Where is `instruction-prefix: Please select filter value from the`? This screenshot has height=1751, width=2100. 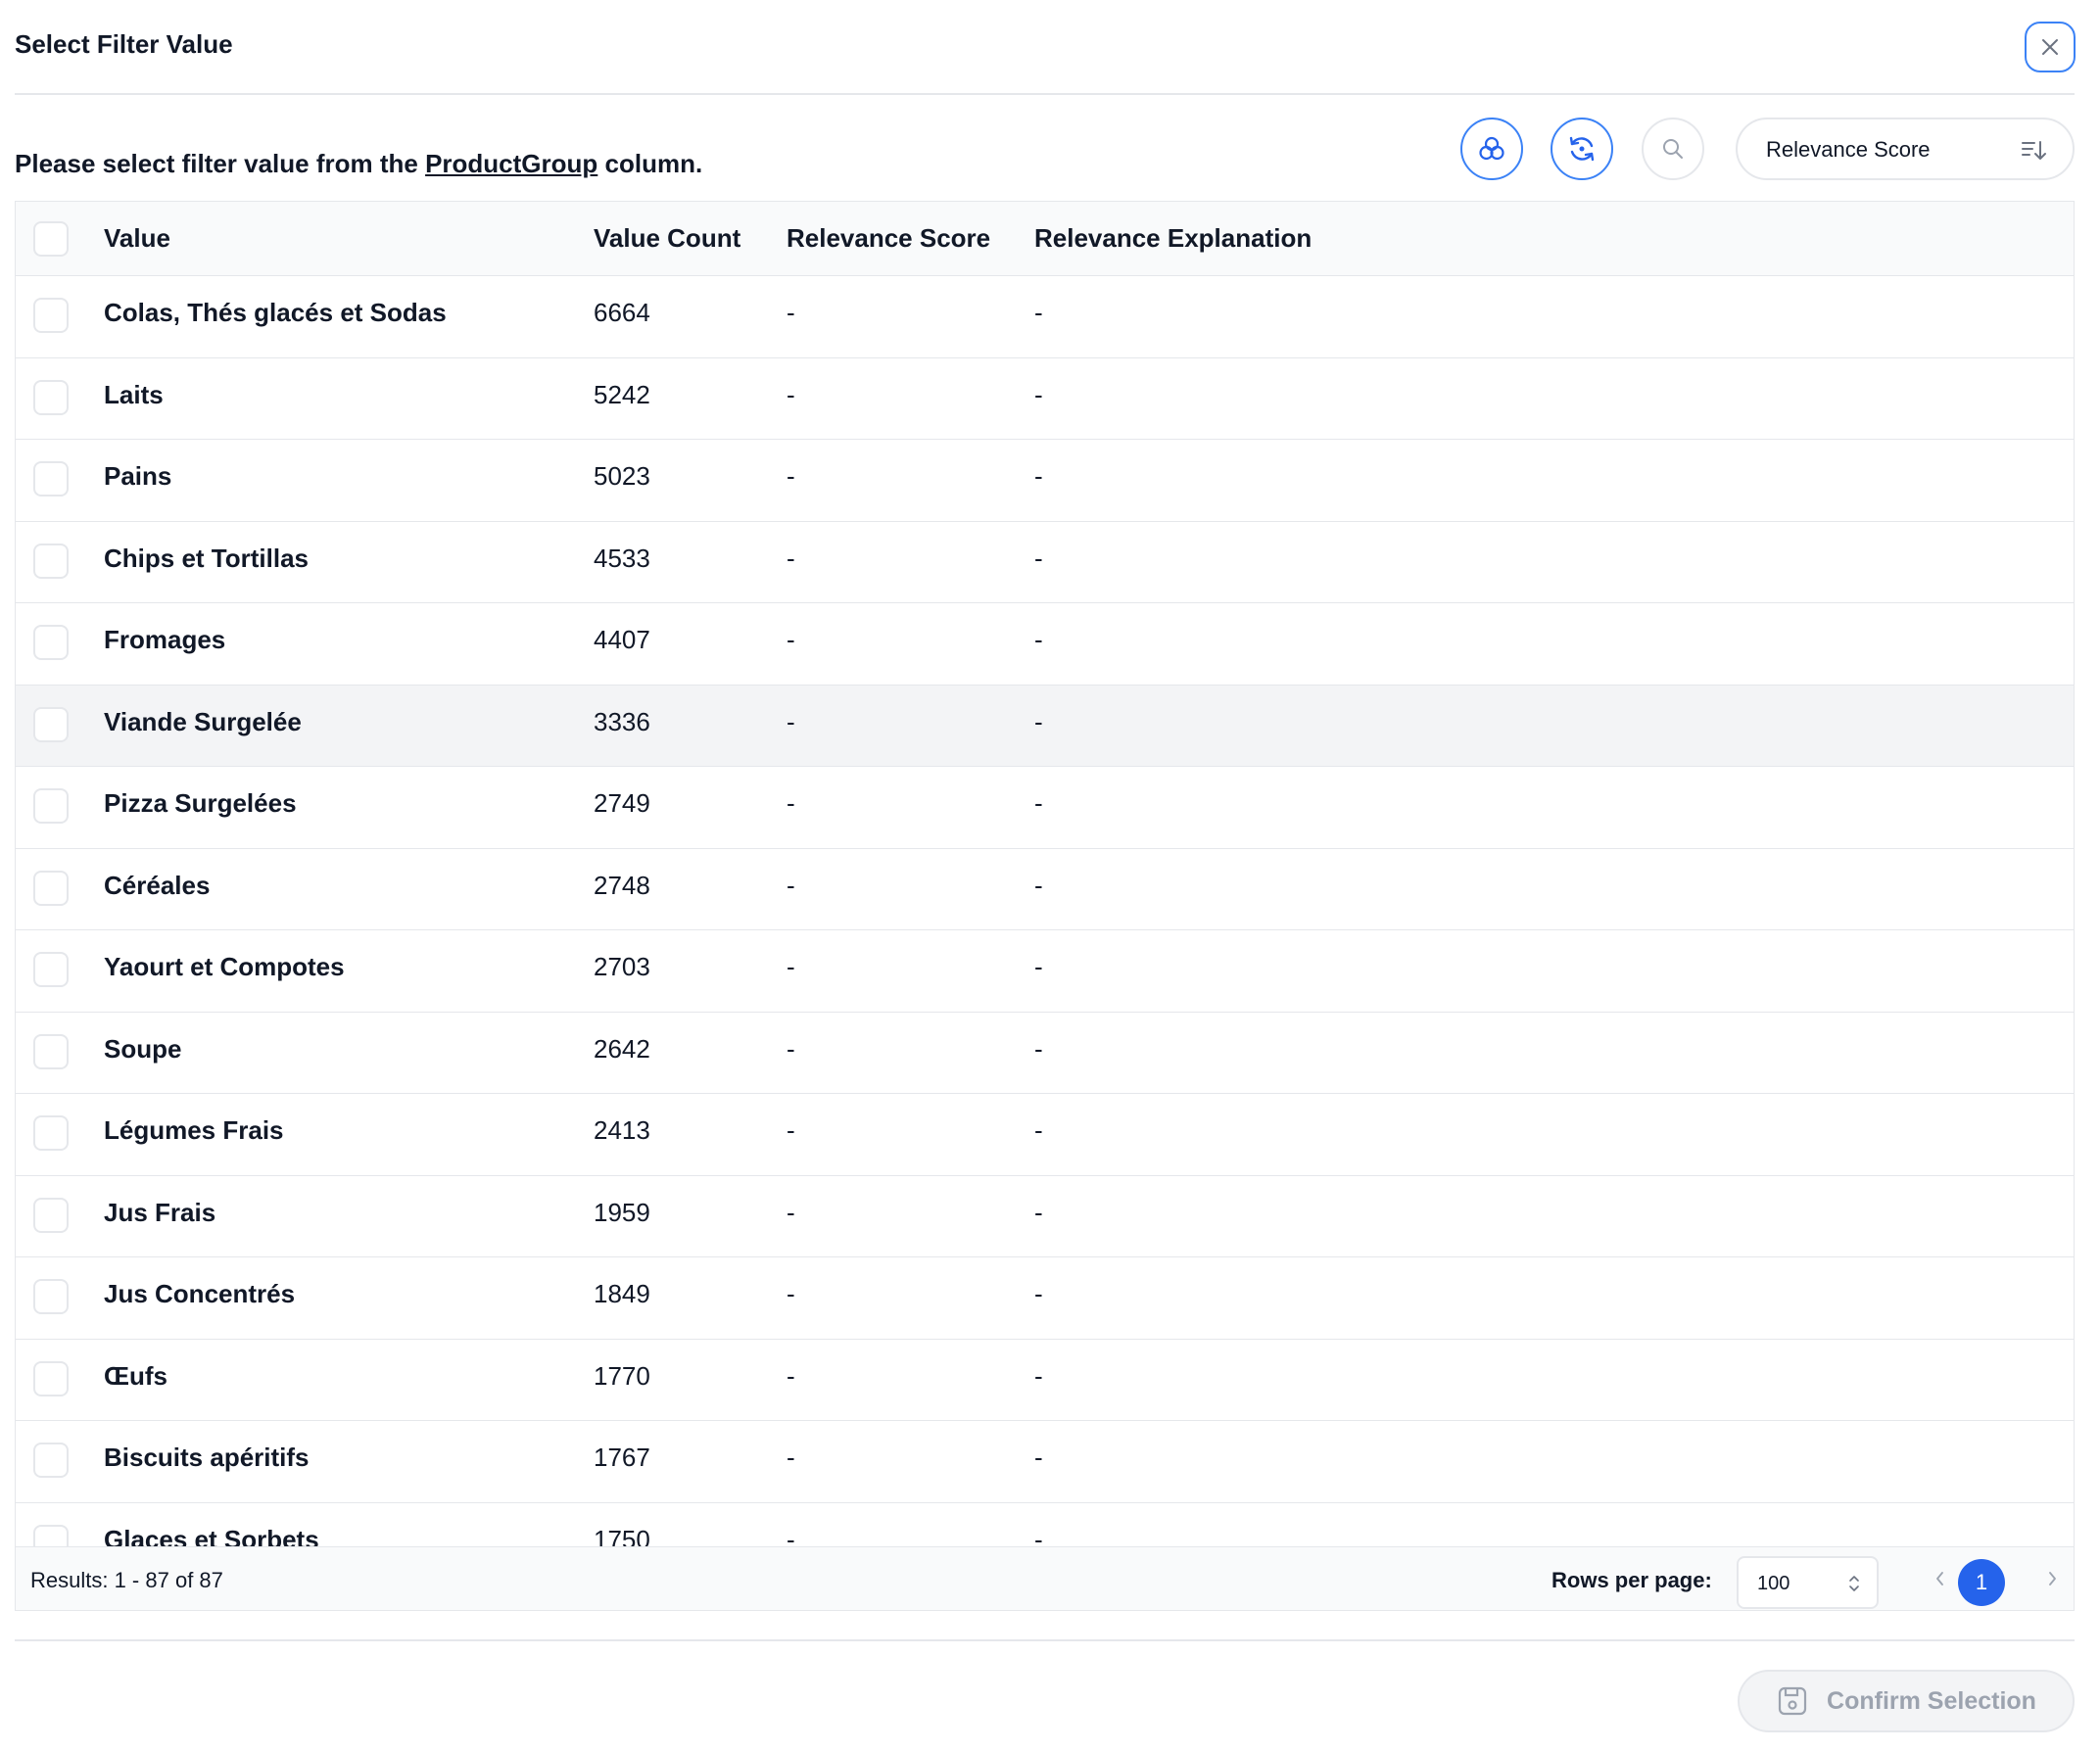
instruction-prefix: Please select filter value from the is located at coordinates (221, 164).